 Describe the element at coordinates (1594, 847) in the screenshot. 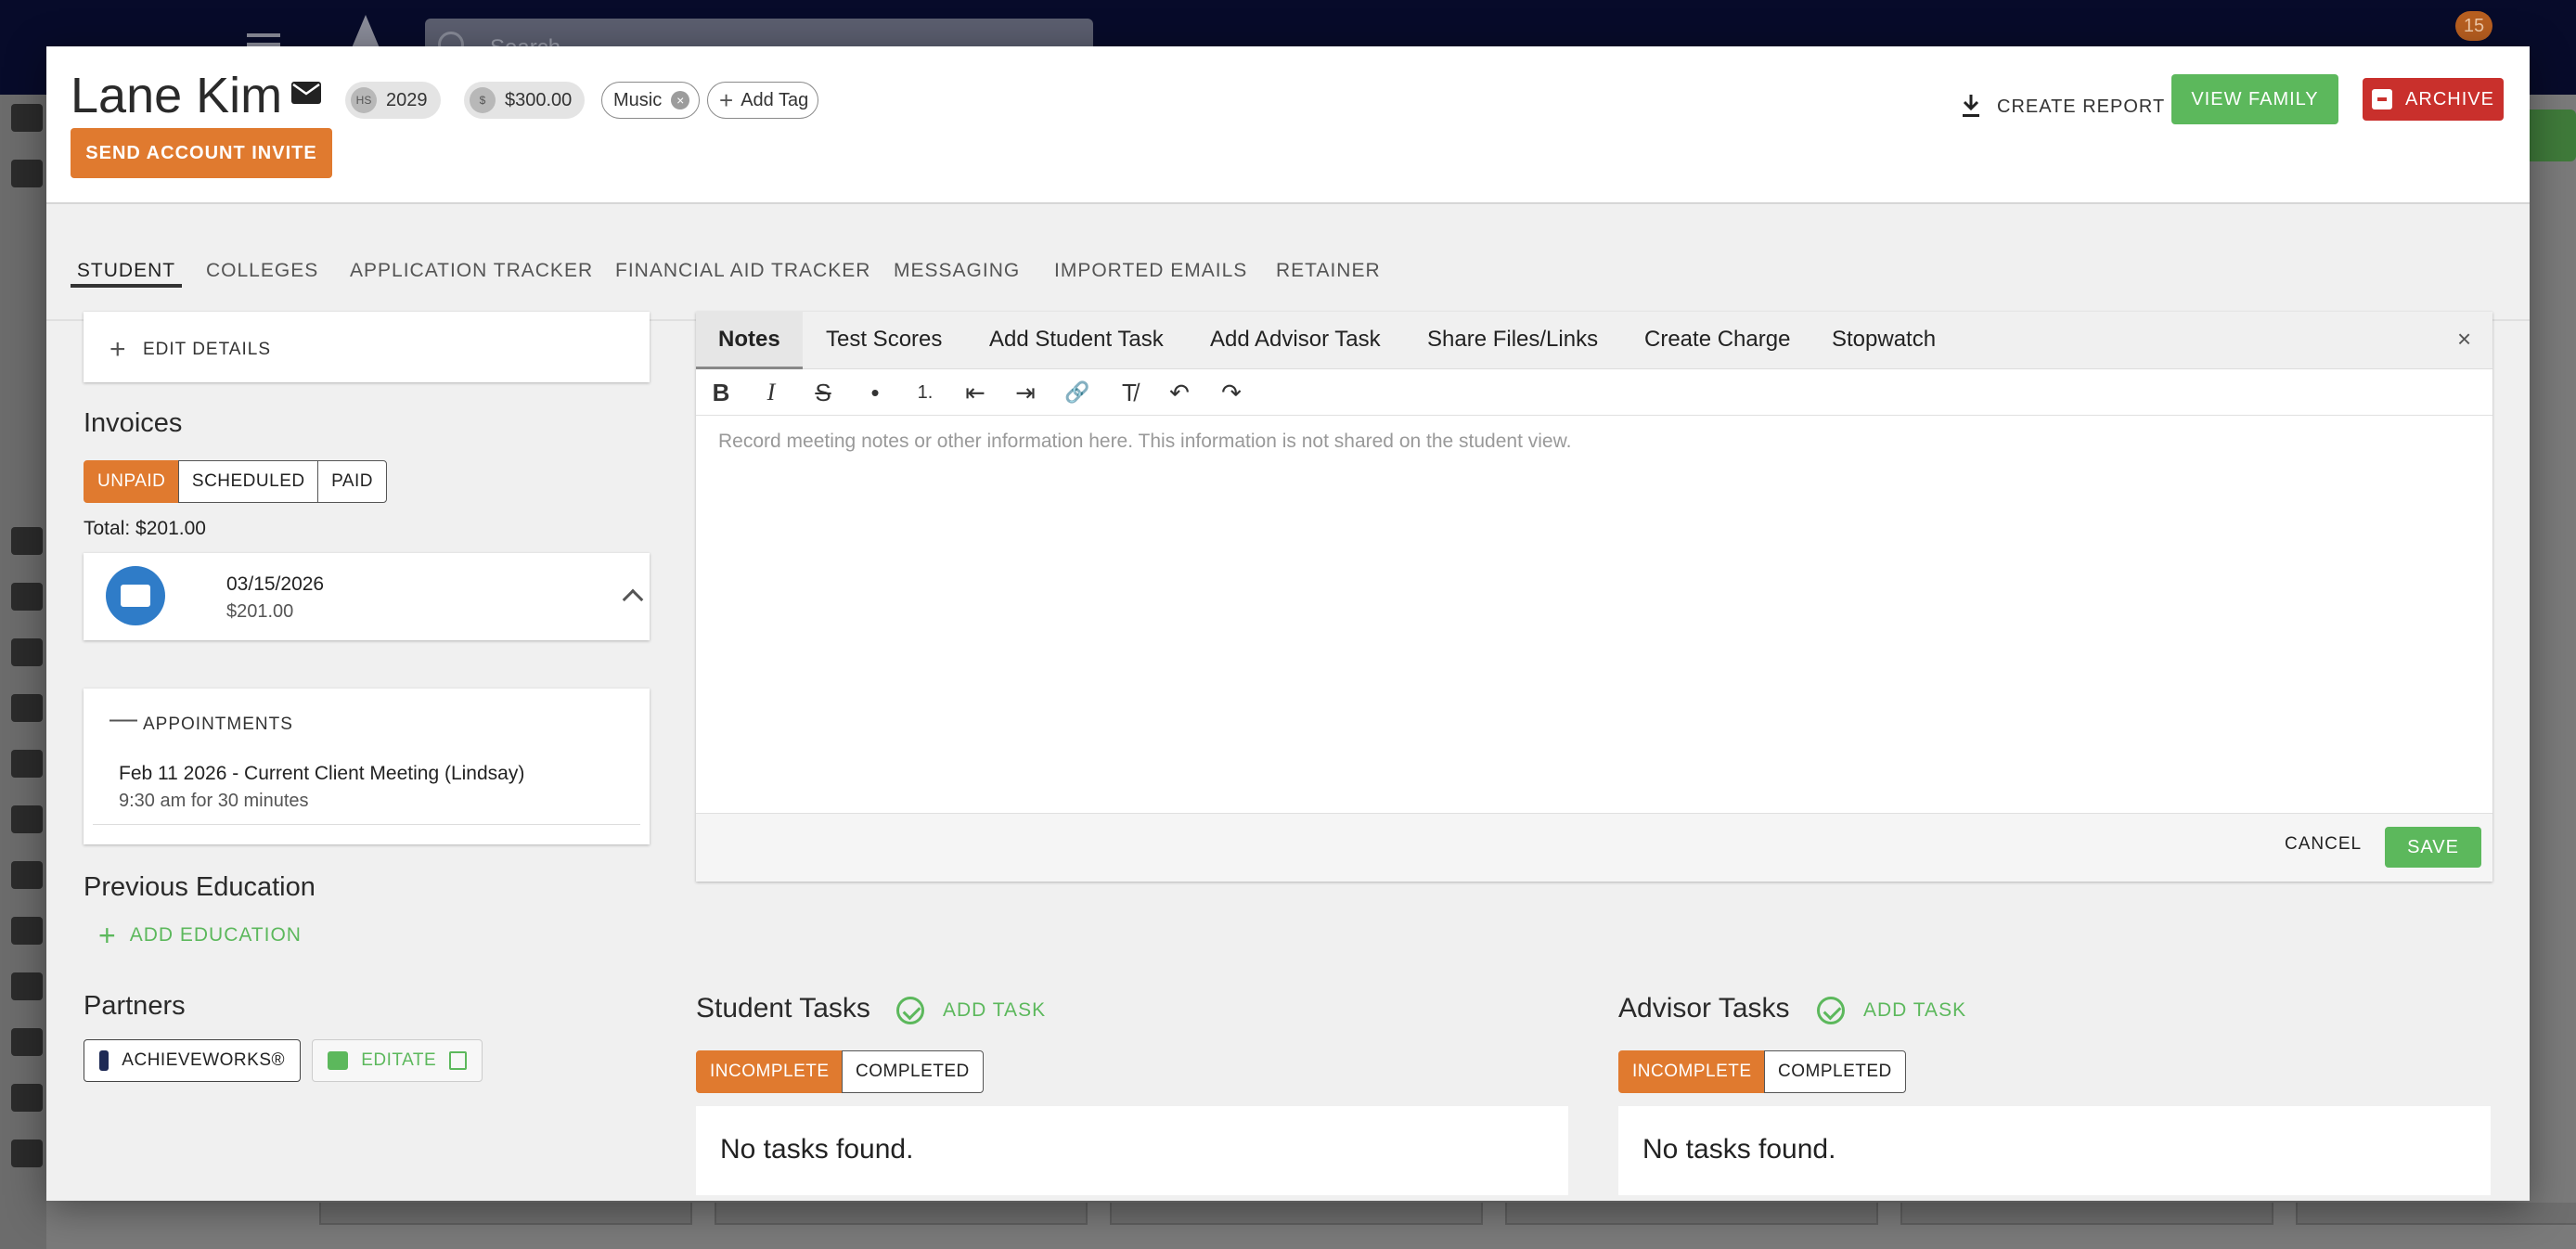

I see `notes-footer: CANCEL SAVE` at that location.